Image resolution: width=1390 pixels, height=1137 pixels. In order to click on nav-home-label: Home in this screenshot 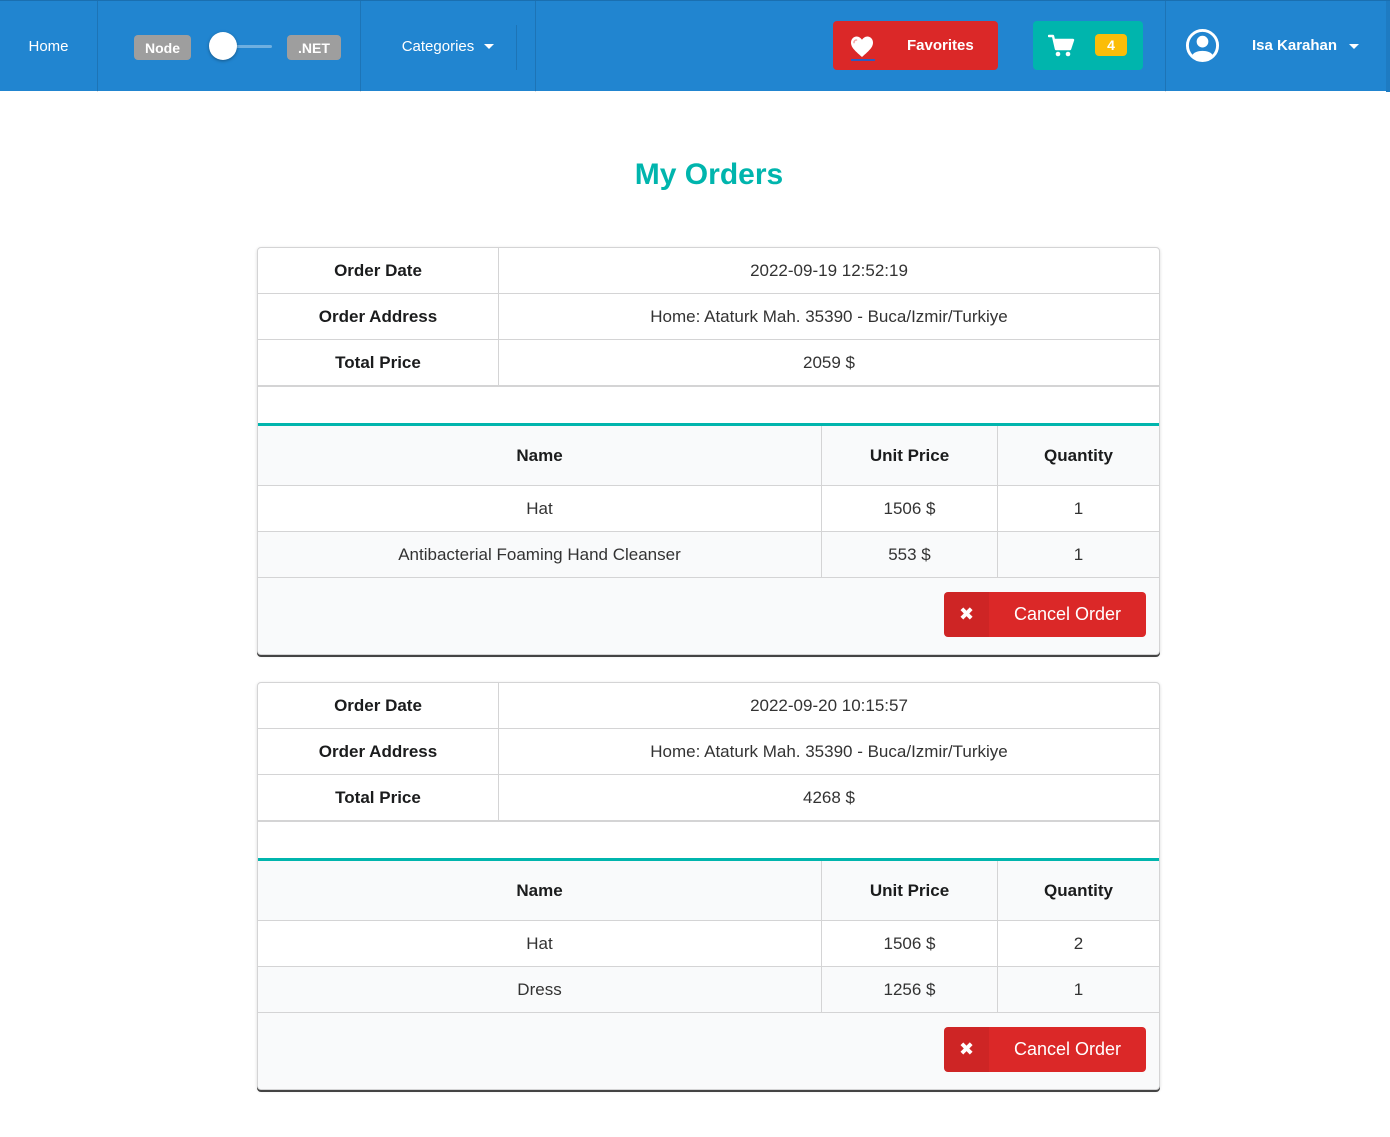, I will do `click(48, 46)`.